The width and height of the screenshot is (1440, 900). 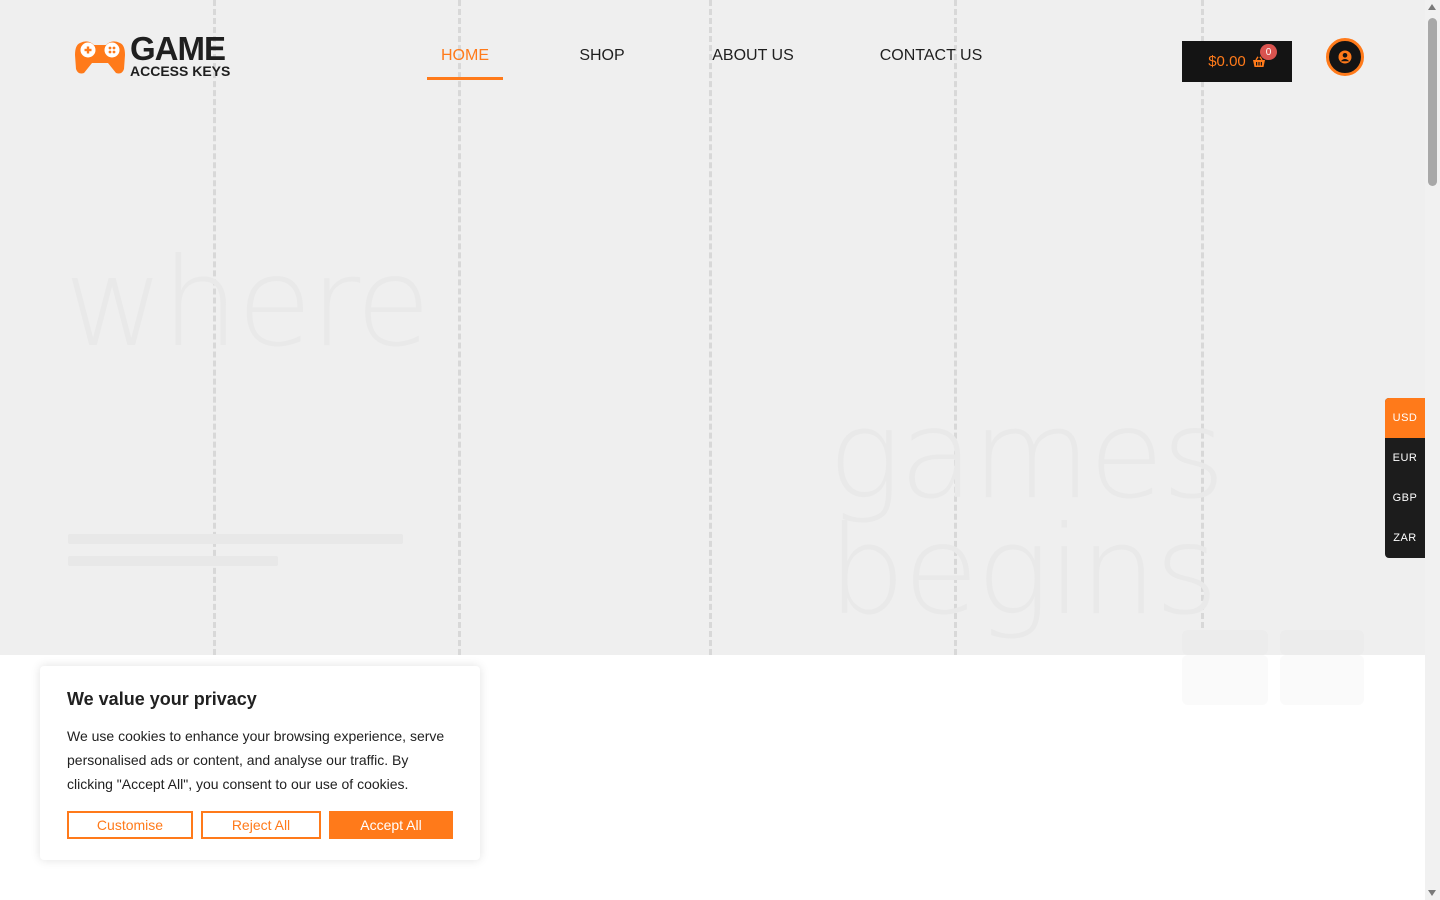 I want to click on user-circle-icon, so click(x=1345, y=57).